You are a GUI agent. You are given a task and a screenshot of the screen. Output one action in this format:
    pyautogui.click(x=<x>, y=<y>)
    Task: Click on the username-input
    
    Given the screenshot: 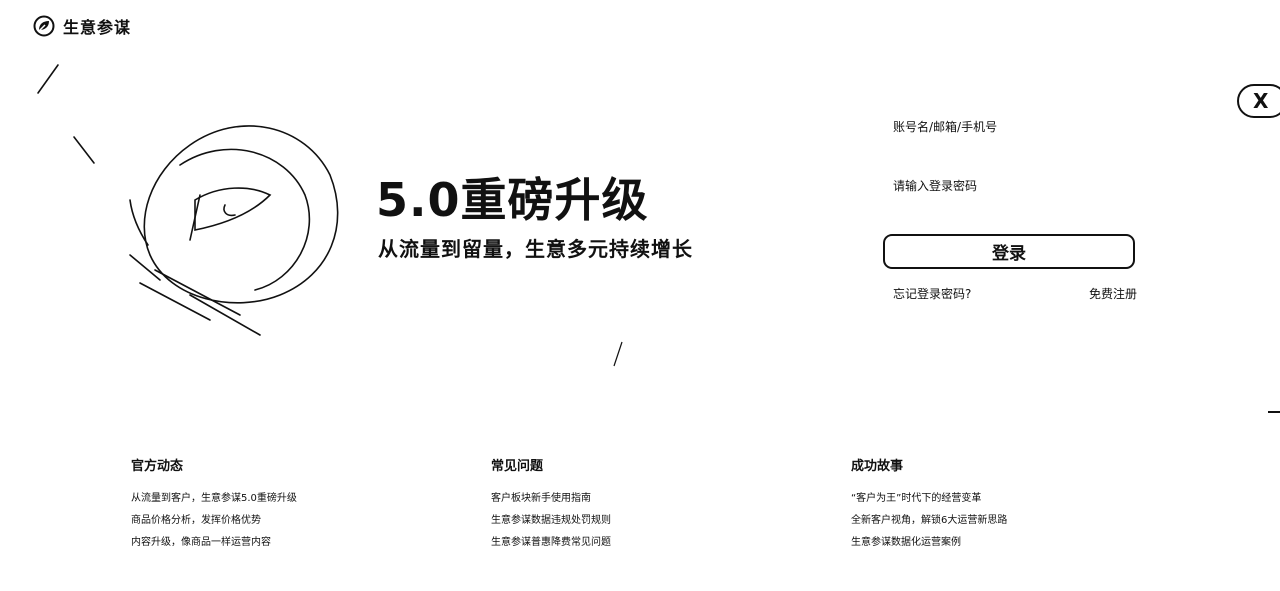 What is the action you would take?
    pyautogui.click(x=1013, y=127)
    